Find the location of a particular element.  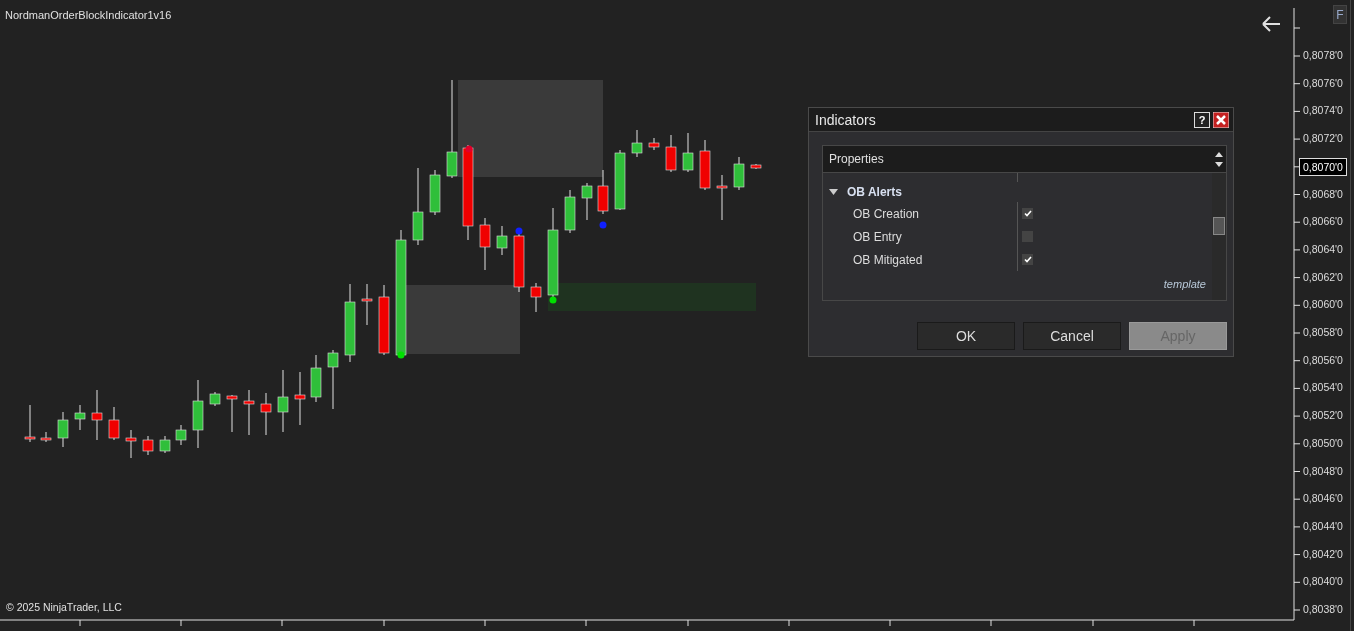

property-label: OB Creation is located at coordinates (886, 213).